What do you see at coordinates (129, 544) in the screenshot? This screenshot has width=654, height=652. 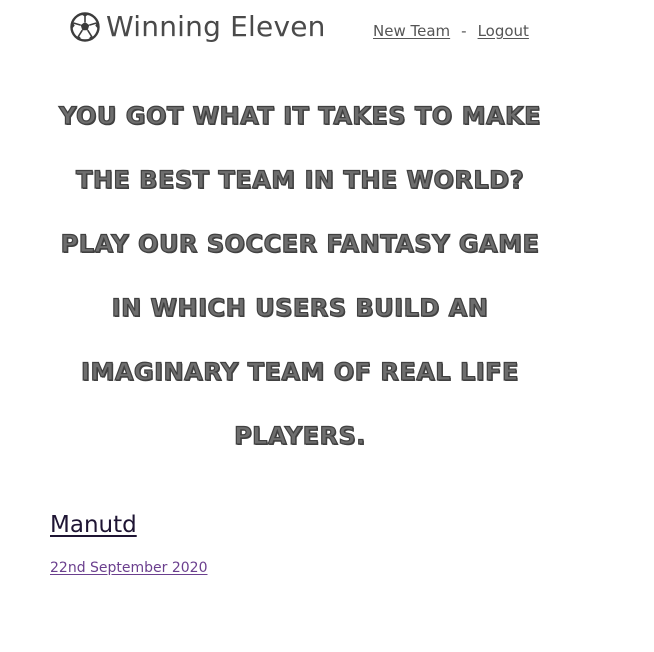 I see `team-post: Manutd 22nd September 2020` at bounding box center [129, 544].